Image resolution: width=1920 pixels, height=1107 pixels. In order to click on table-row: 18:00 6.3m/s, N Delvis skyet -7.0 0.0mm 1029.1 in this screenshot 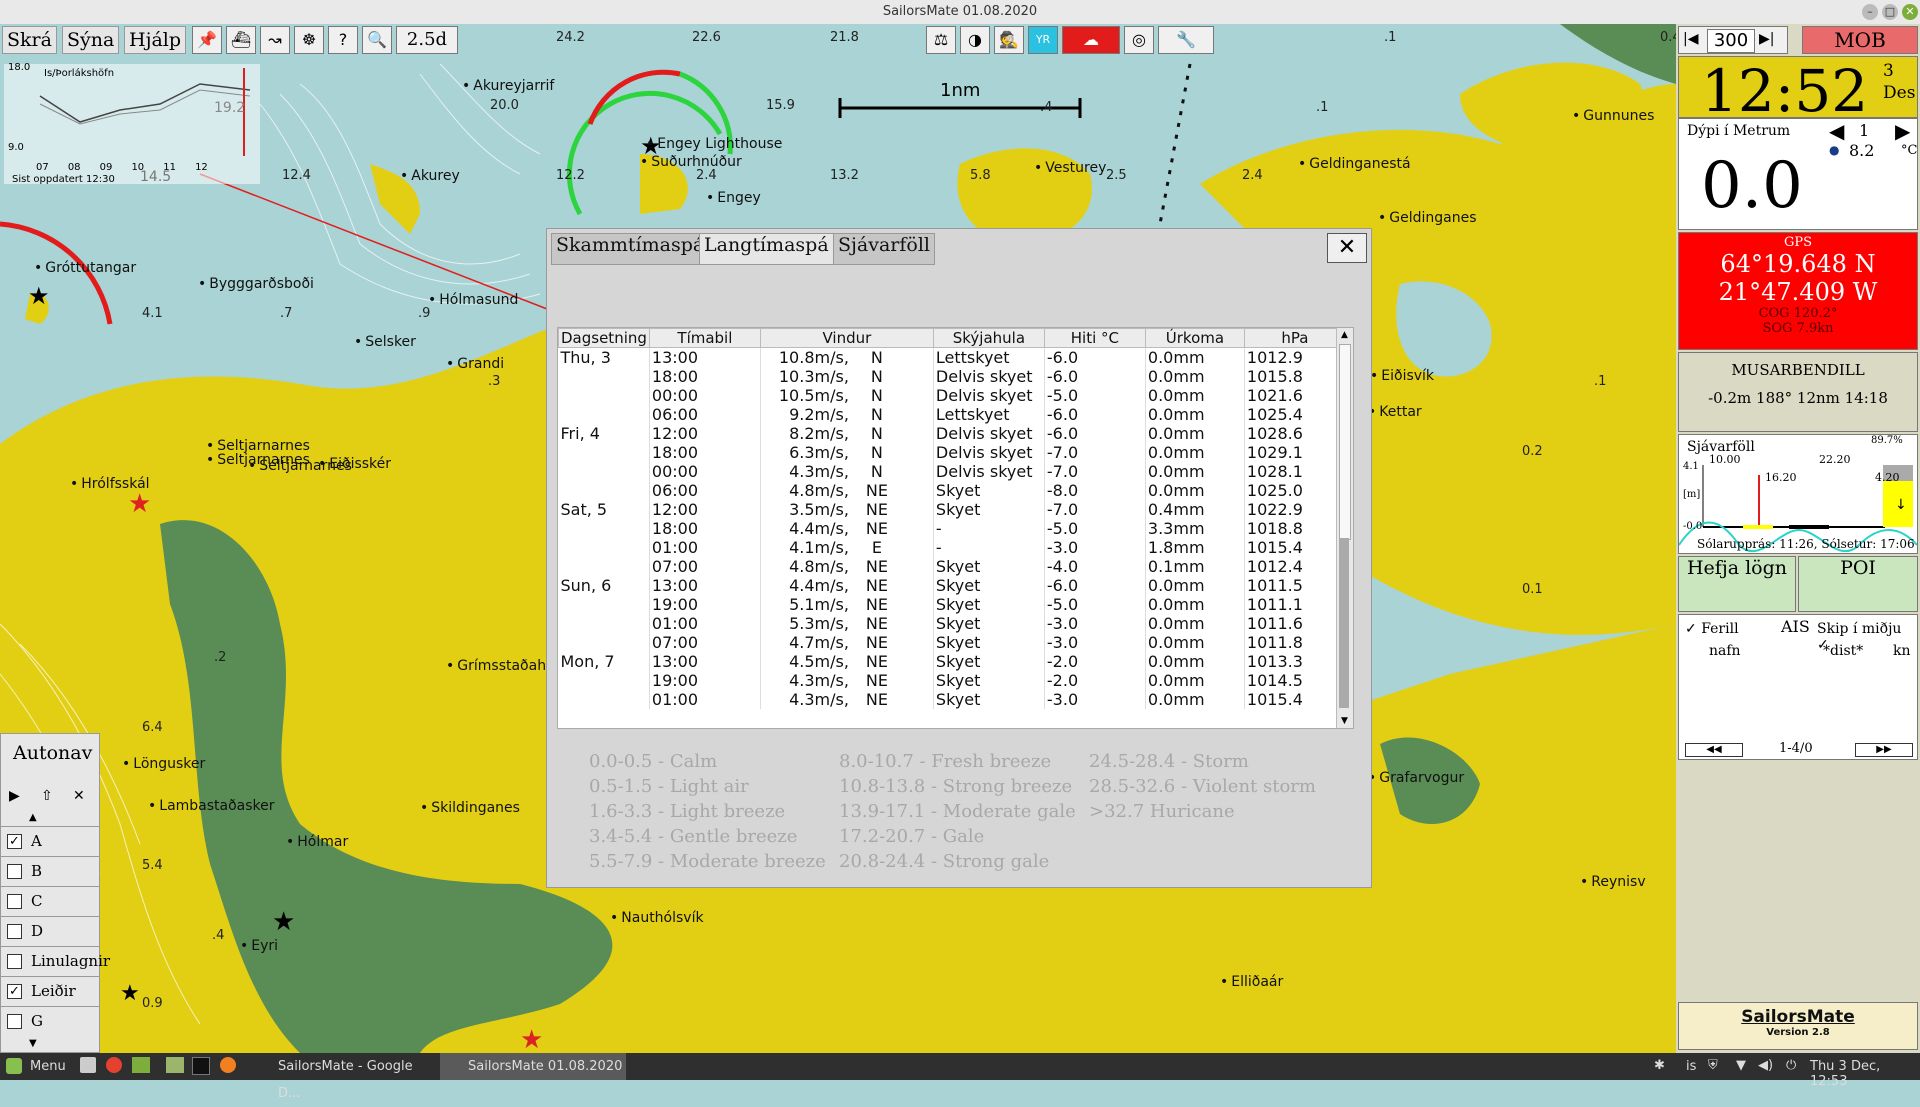, I will do `click(952, 452)`.